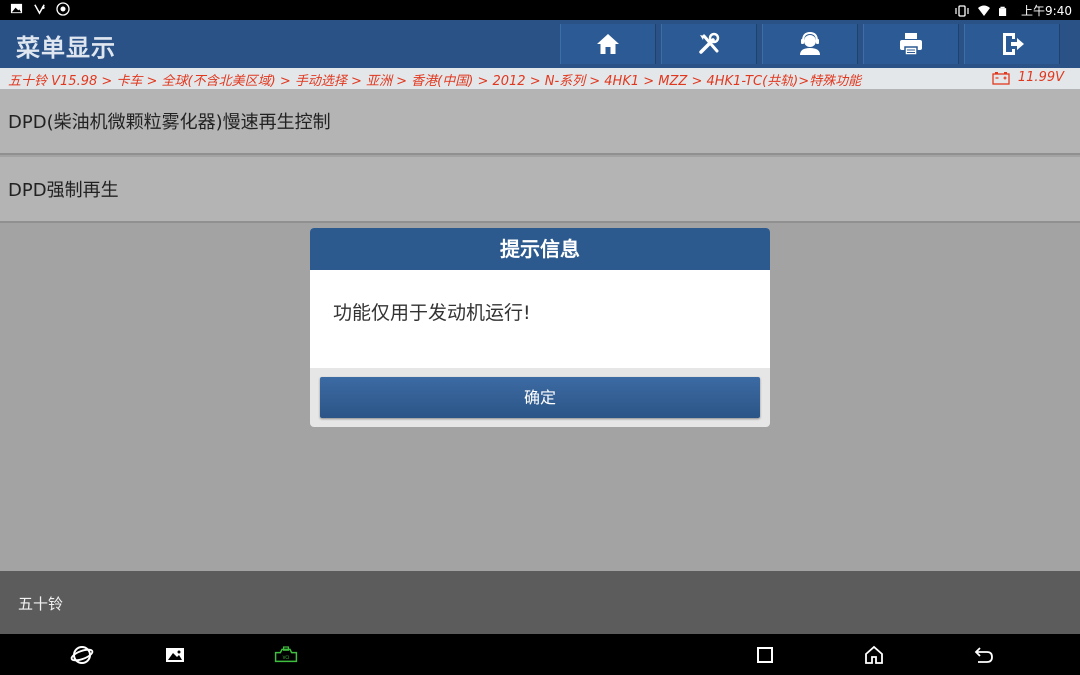 This screenshot has height=675, width=1080. I want to click on dialog-title: 提示信息, so click(540, 249).